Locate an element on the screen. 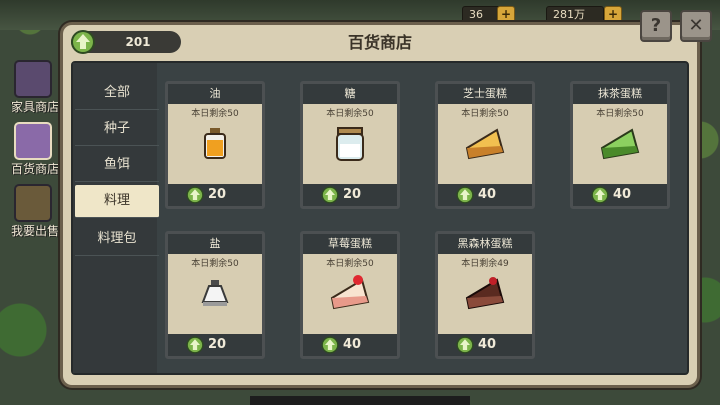 The image size is (720, 405). help-icon: ? is located at coordinates (656, 25).